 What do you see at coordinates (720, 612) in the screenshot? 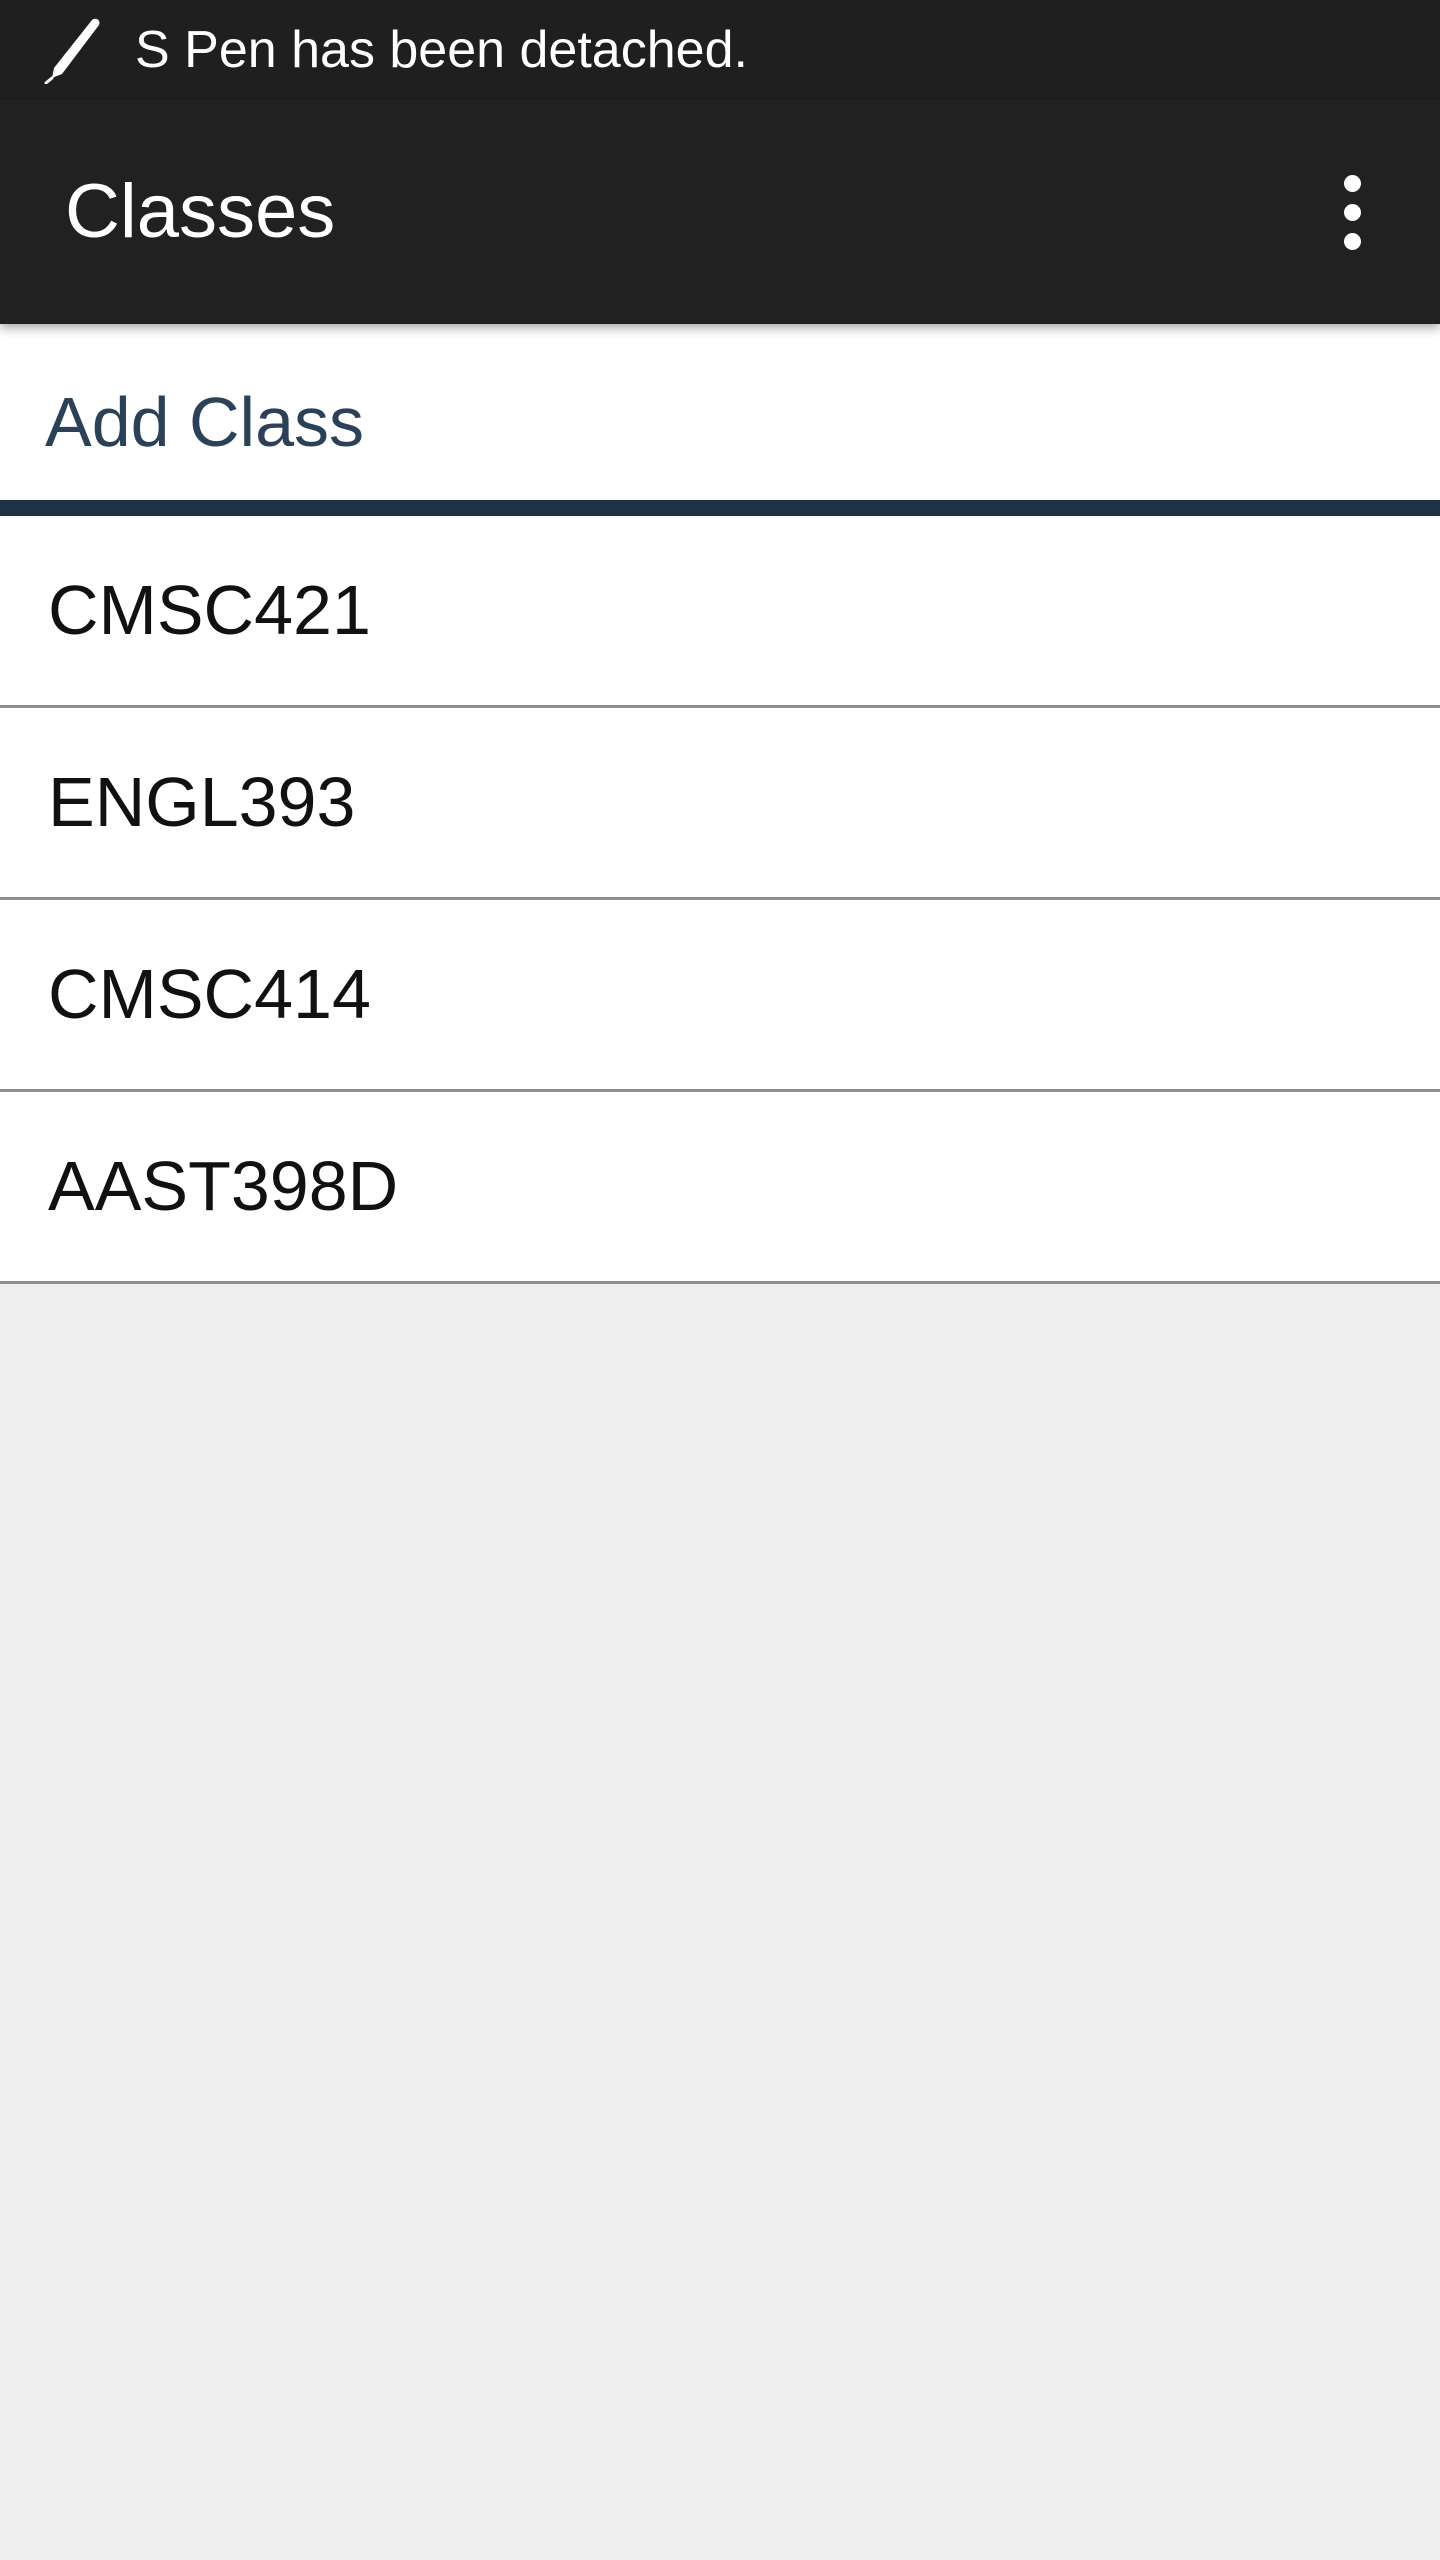
I see `list-item: CMSC421` at bounding box center [720, 612].